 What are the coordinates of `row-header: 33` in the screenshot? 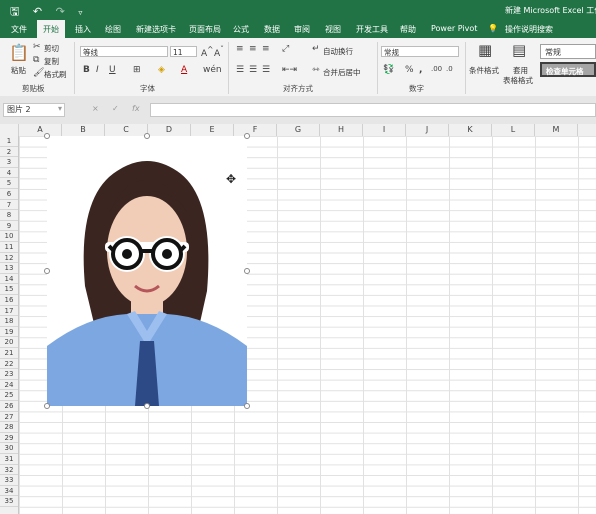 It's located at (9, 480).